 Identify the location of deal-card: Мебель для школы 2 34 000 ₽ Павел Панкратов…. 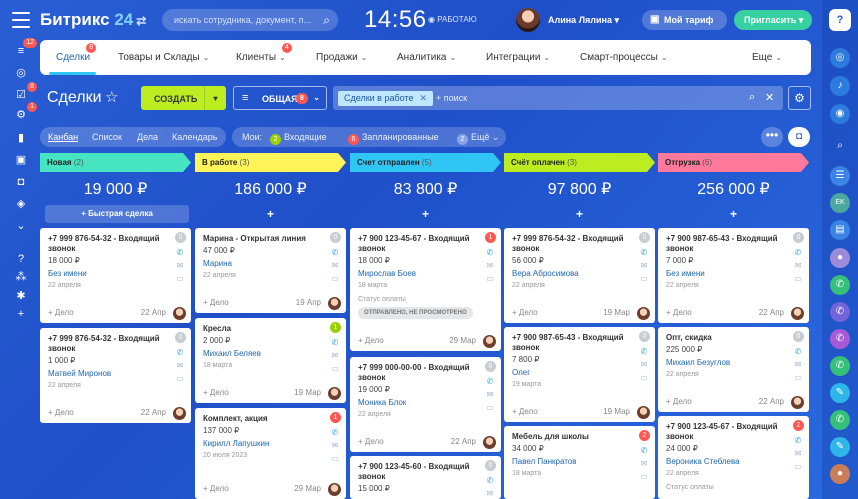
(579, 462).